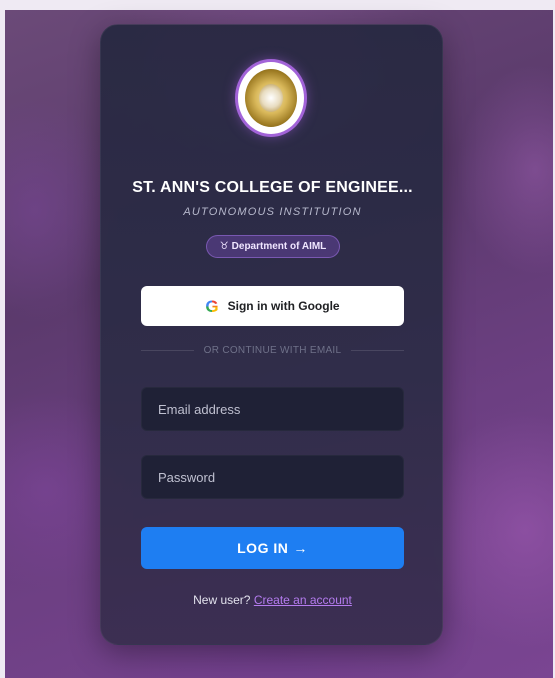 Image resolution: width=555 pixels, height=678 pixels. What do you see at coordinates (300, 548) in the screenshot?
I see `arrow-right-icon: →` at bounding box center [300, 548].